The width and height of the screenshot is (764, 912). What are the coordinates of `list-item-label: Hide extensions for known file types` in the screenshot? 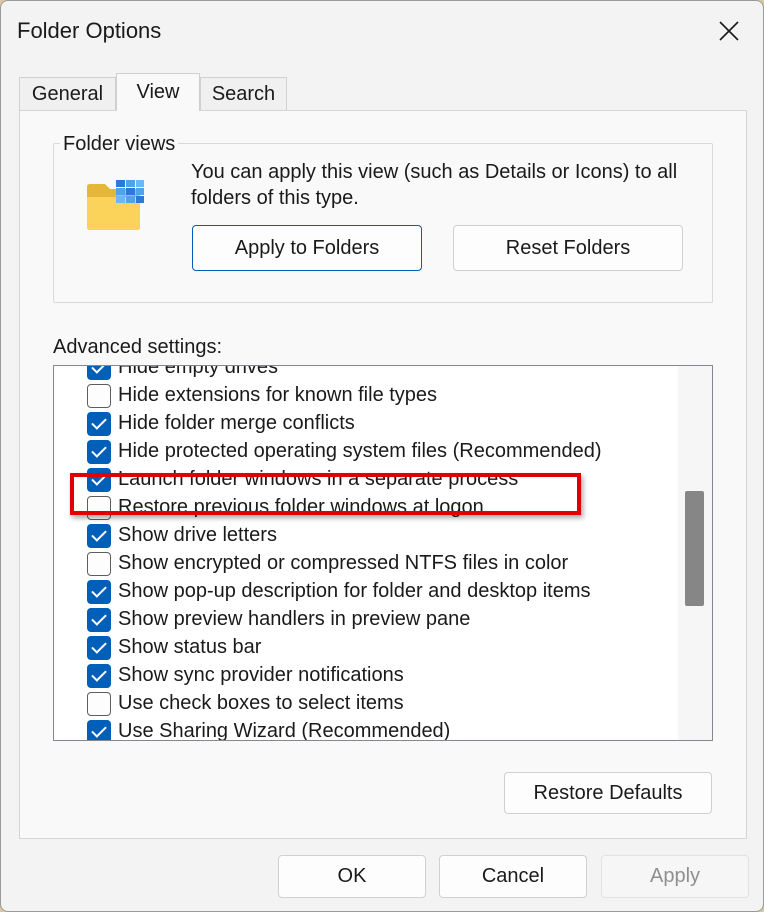 It's located at (278, 395).